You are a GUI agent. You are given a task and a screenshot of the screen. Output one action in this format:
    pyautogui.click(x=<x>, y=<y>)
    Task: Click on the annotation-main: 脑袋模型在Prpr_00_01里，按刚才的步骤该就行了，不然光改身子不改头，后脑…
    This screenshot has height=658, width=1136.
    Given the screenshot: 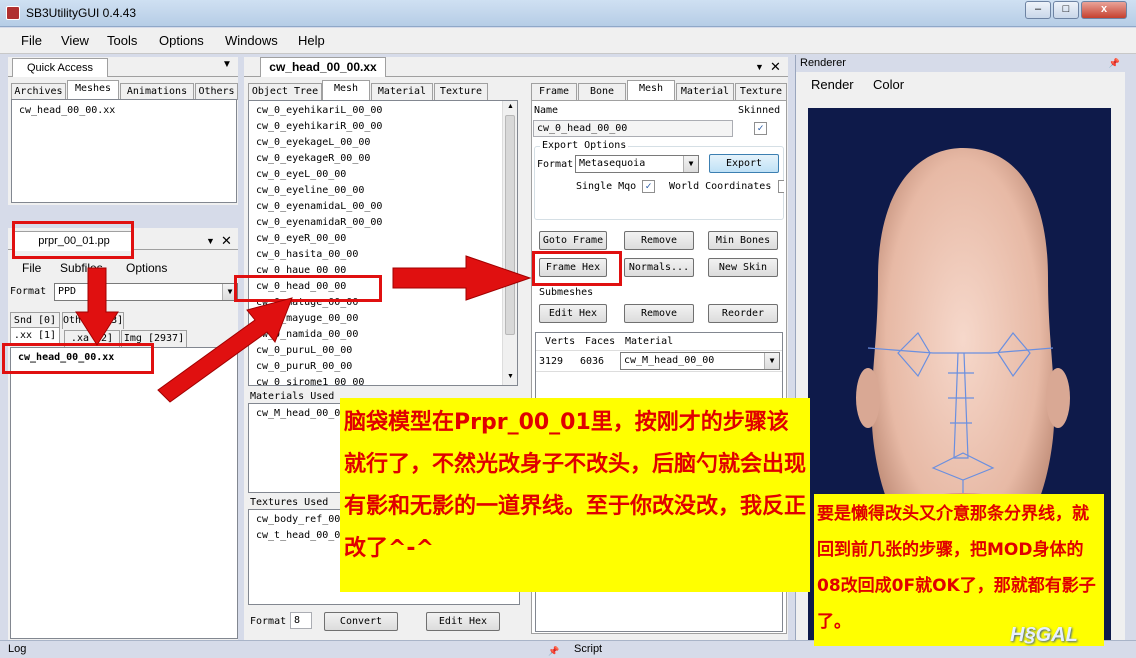 What is the action you would take?
    pyautogui.click(x=575, y=495)
    